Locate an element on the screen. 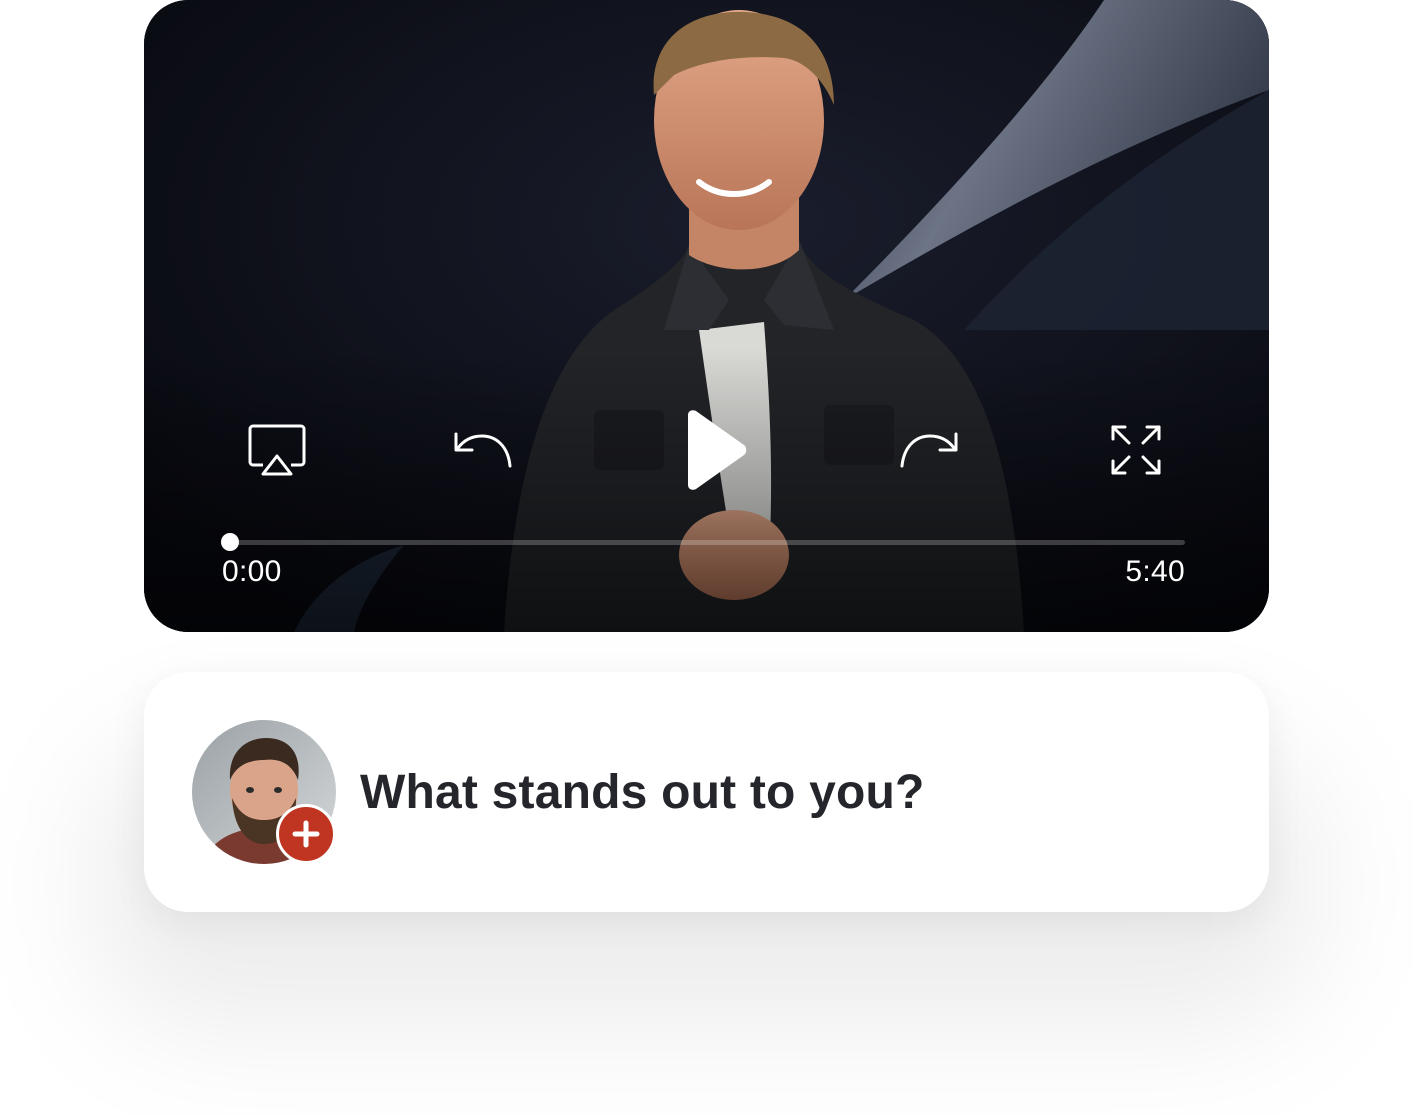 This screenshot has width=1413, height=1116. play-icon is located at coordinates (717, 450).